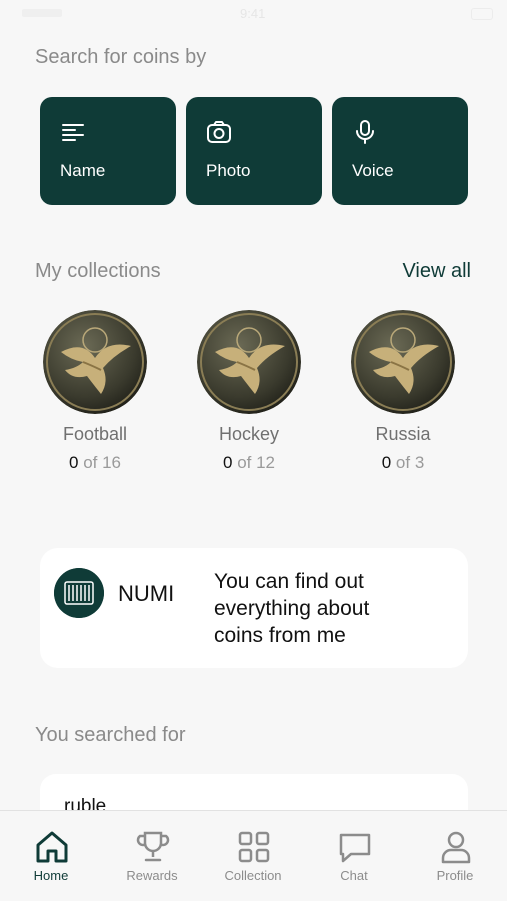  Describe the element at coordinates (403, 462) in the screenshot. I see `collection-count: 0 of 3` at that location.